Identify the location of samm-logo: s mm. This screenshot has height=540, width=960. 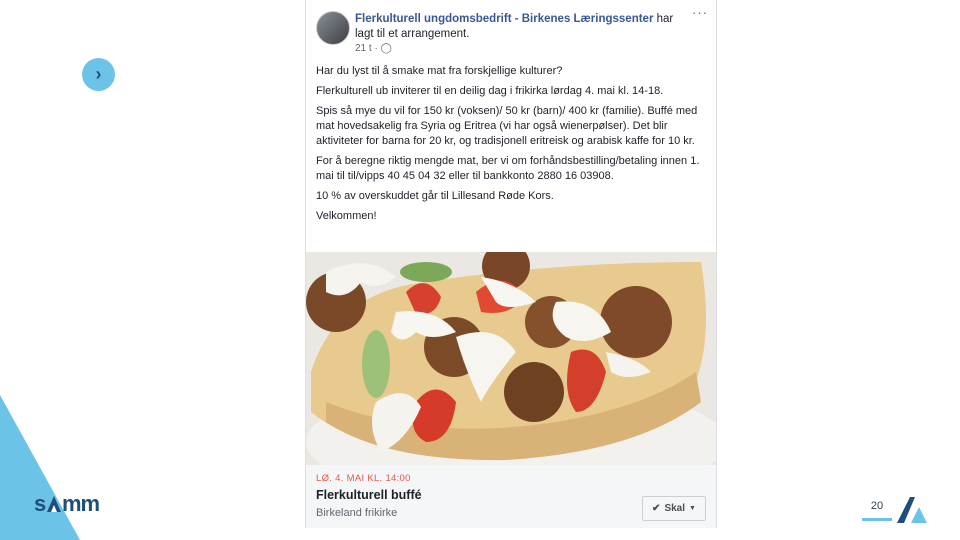
(67, 504).